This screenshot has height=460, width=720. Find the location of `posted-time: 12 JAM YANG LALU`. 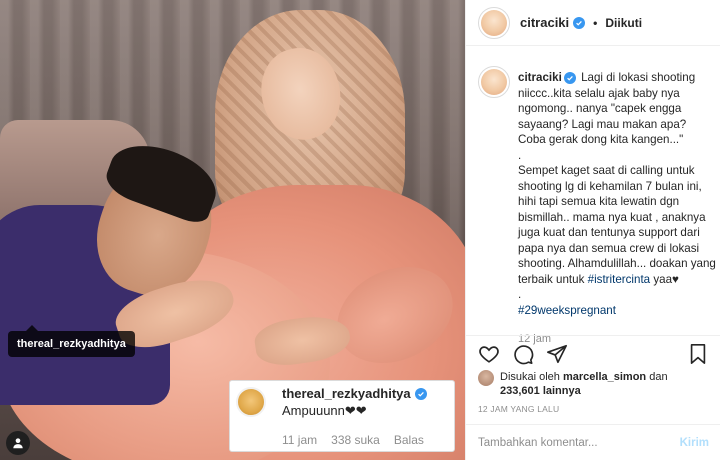

posted-time: 12 JAM YANG LALU is located at coordinates (519, 409).